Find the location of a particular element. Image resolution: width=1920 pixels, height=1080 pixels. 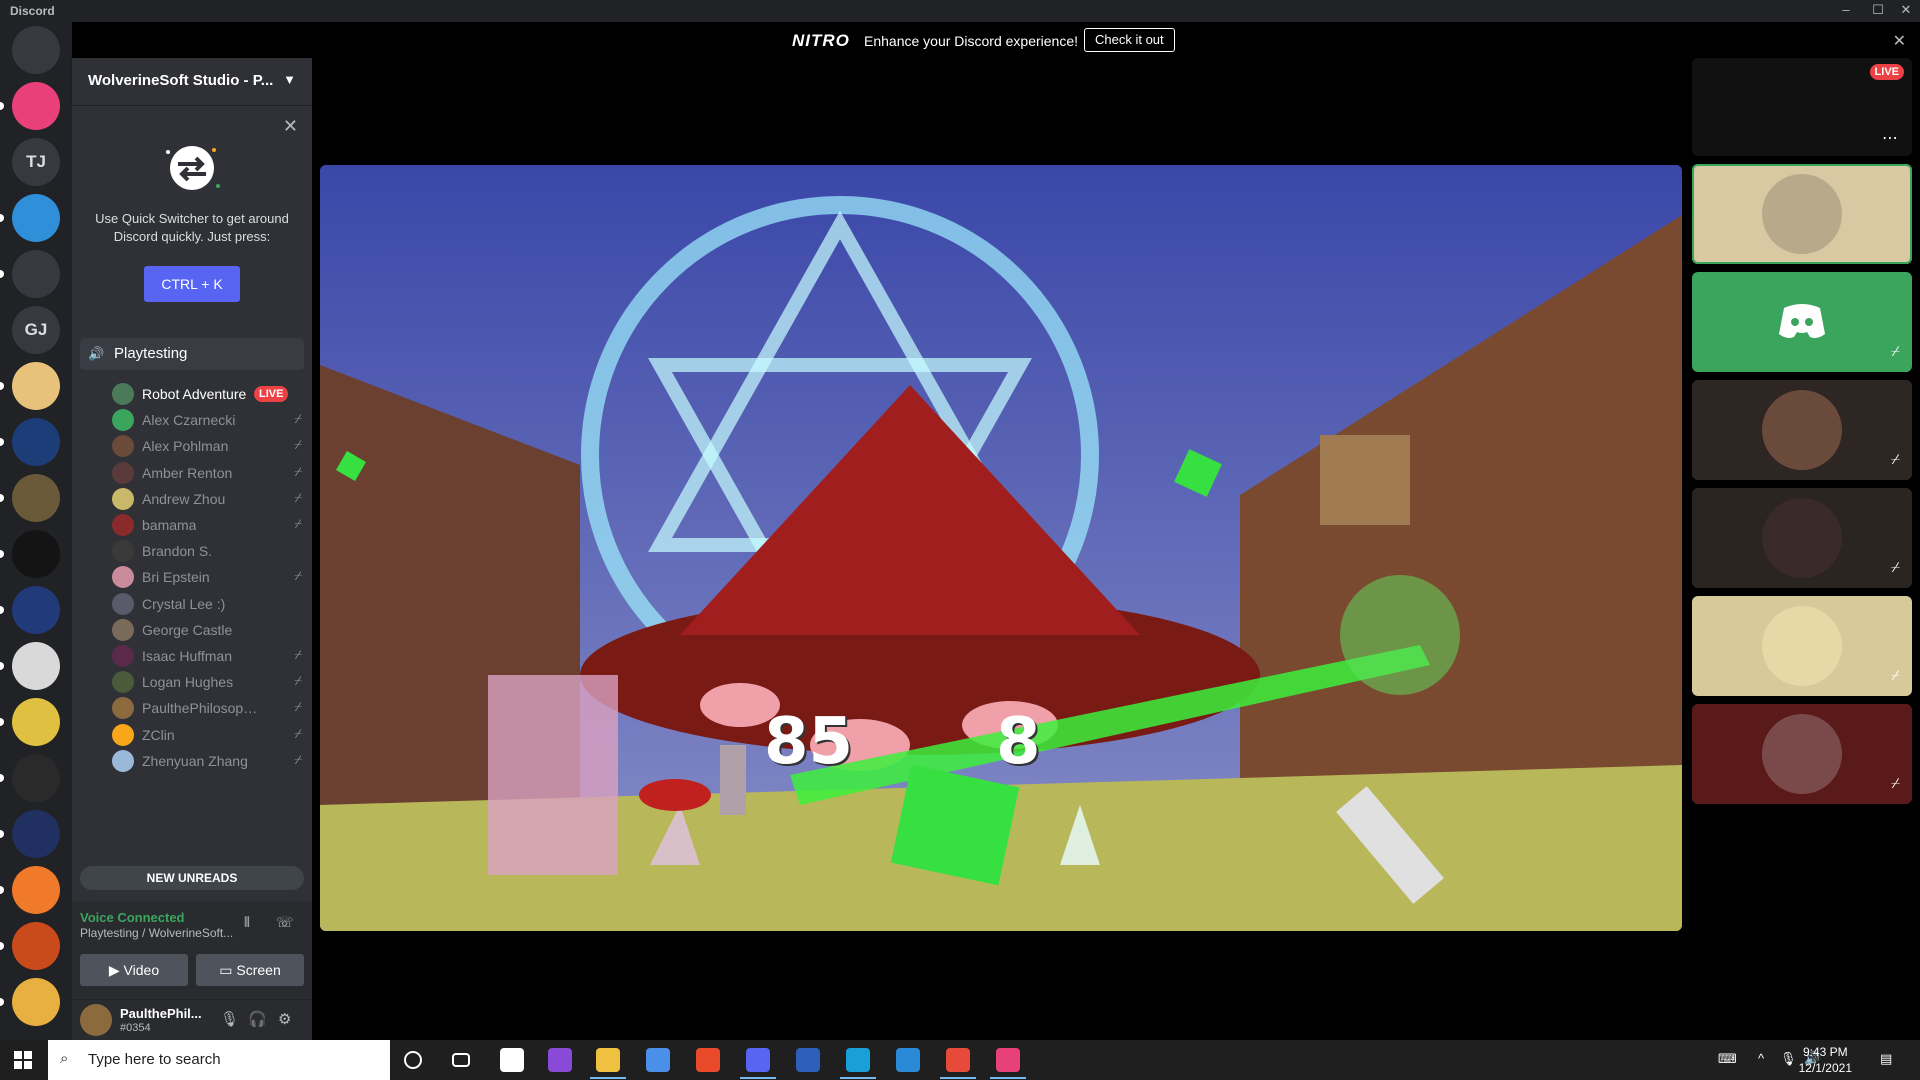

server-icon-tj: TJ is located at coordinates (36, 162).